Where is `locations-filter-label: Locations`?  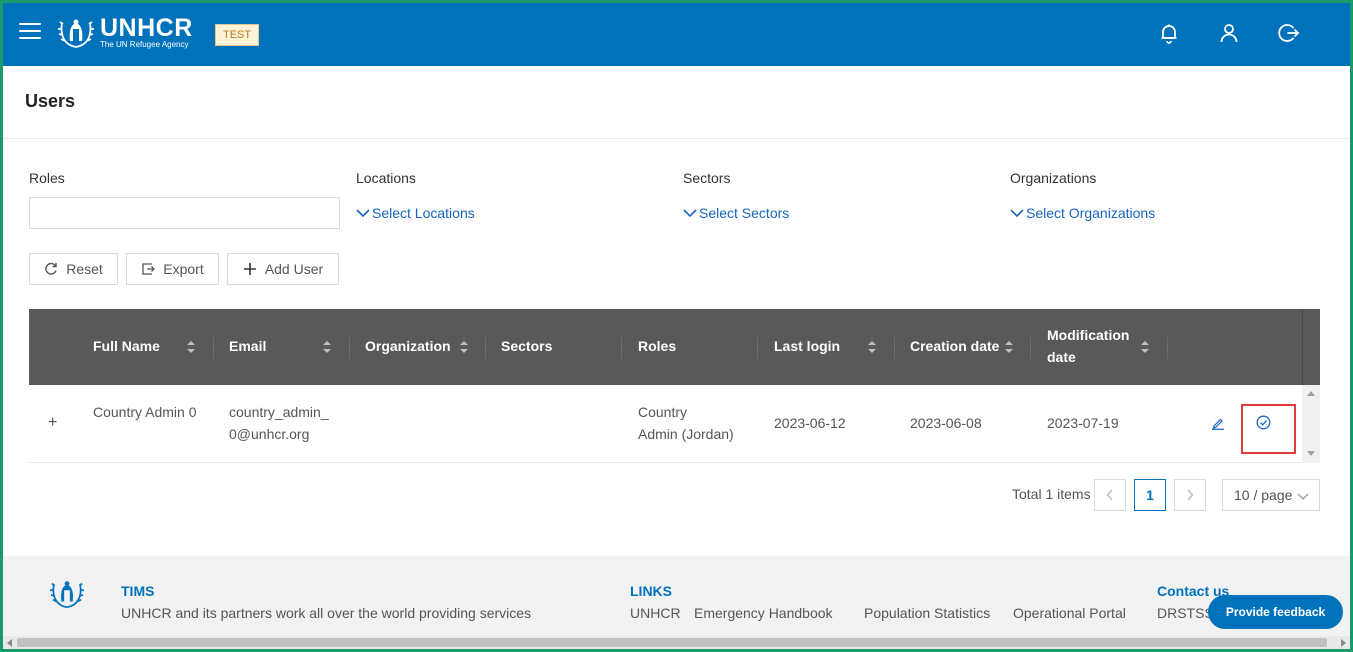 locations-filter-label: Locations is located at coordinates (386, 178).